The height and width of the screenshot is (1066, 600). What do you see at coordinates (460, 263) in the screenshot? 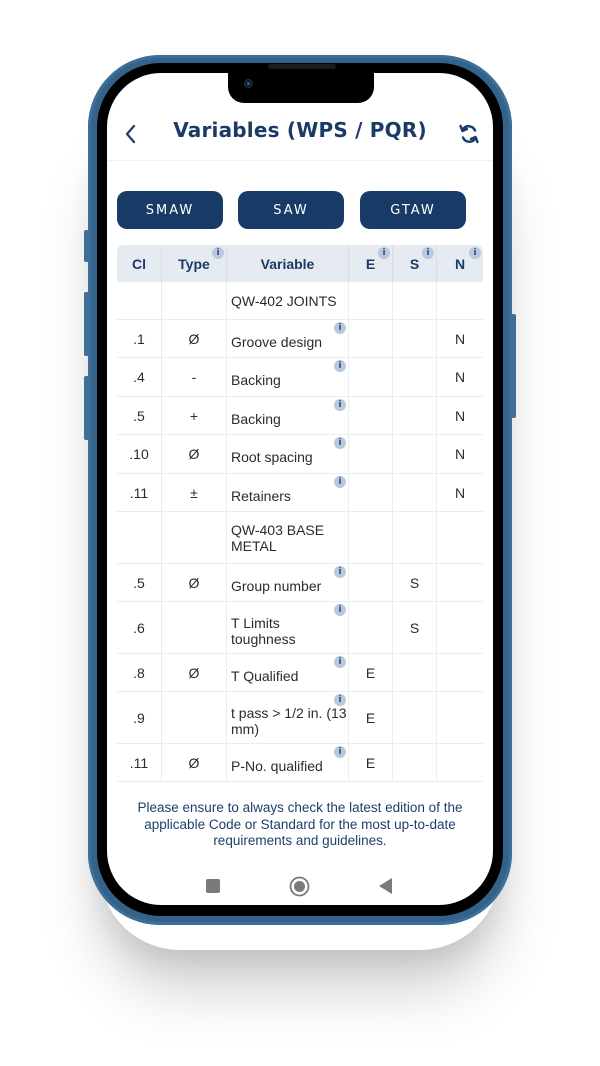
I see `column-header-n: Ni` at bounding box center [460, 263].